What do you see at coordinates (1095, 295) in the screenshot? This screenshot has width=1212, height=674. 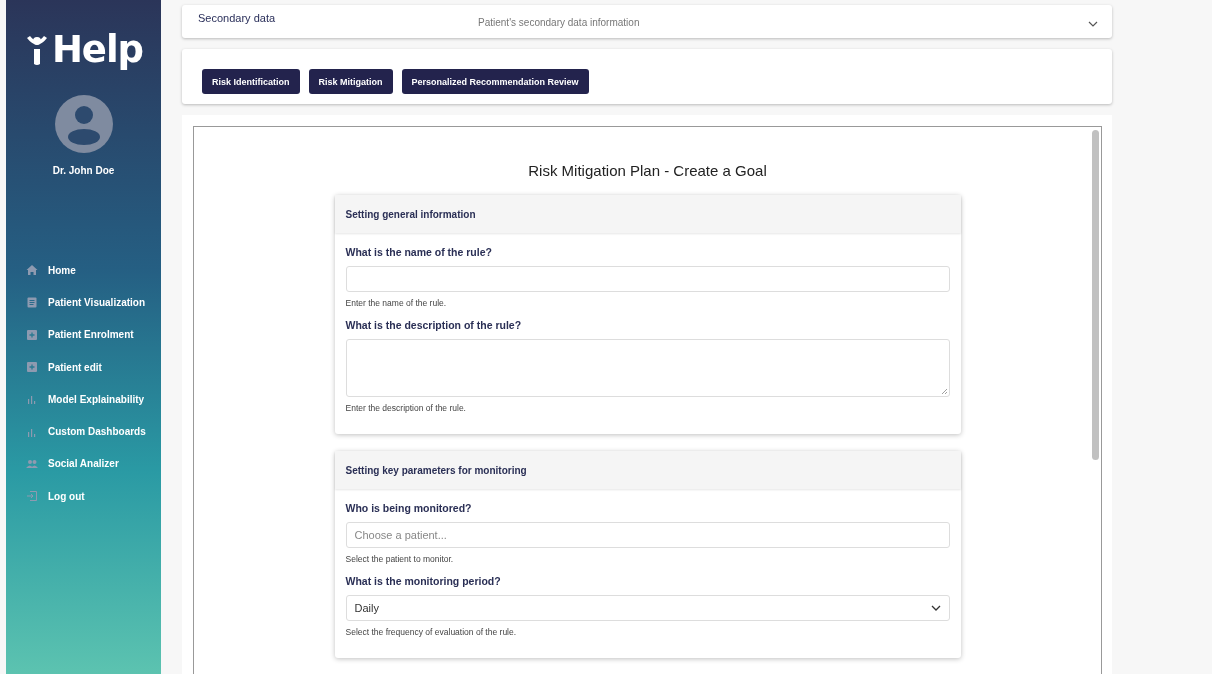 I see `scrollbar-thumb` at bounding box center [1095, 295].